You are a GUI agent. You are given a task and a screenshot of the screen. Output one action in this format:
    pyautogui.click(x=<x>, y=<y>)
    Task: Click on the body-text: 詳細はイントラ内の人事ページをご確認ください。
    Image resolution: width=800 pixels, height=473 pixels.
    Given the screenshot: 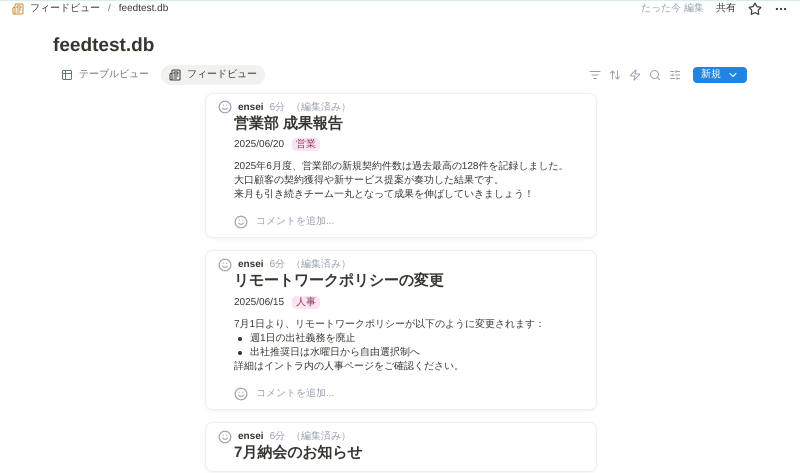 What is the action you would take?
    pyautogui.click(x=349, y=367)
    